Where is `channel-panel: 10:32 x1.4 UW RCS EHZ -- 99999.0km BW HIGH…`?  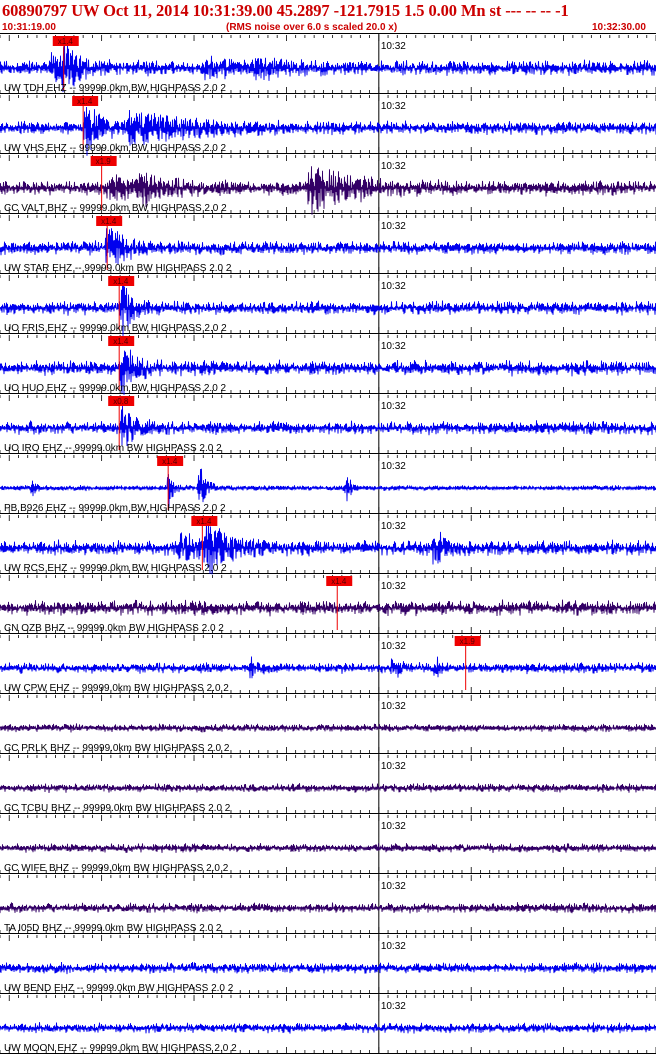 channel-panel: 10:32 x1.4 UW RCS EHZ -- 99999.0km BW HIGH… is located at coordinates (328, 544).